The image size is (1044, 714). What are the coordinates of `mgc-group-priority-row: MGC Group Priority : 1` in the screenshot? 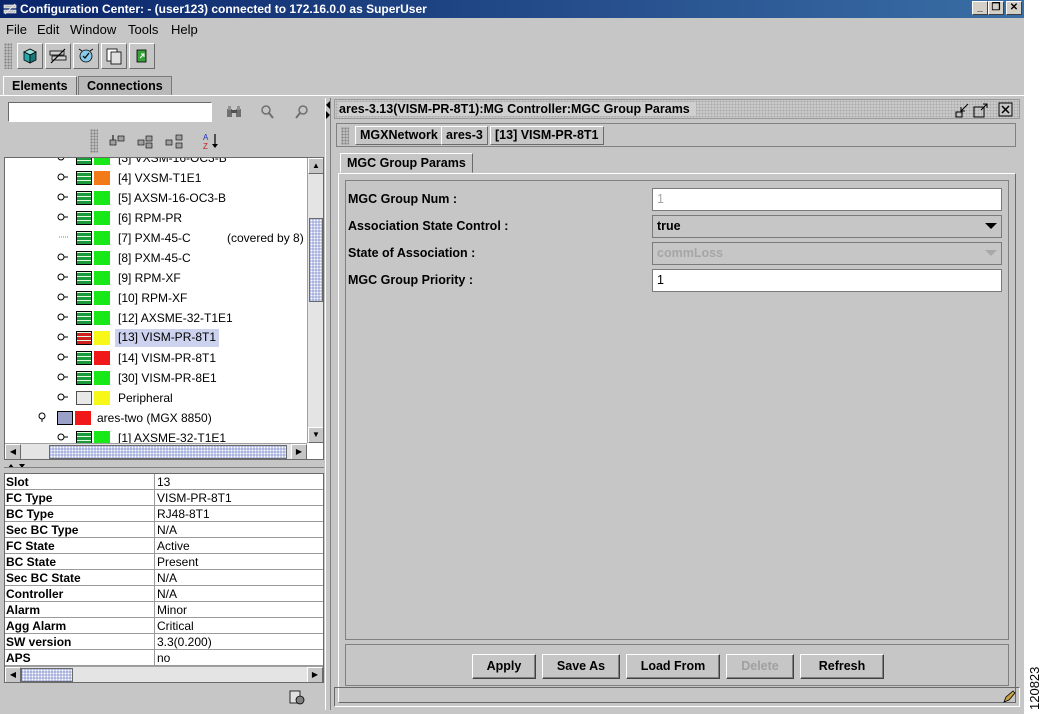 It's located at (677, 279).